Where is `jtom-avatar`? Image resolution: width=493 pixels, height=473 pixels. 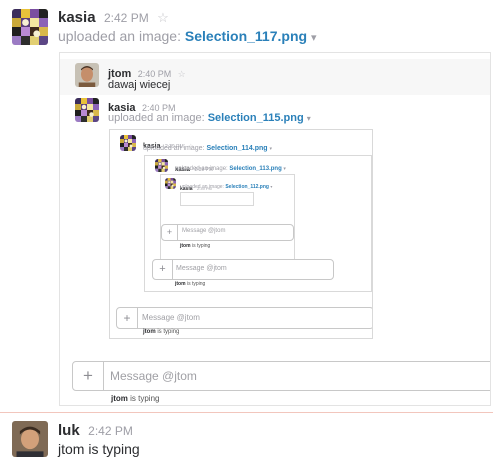 jtom-avatar is located at coordinates (87, 75).